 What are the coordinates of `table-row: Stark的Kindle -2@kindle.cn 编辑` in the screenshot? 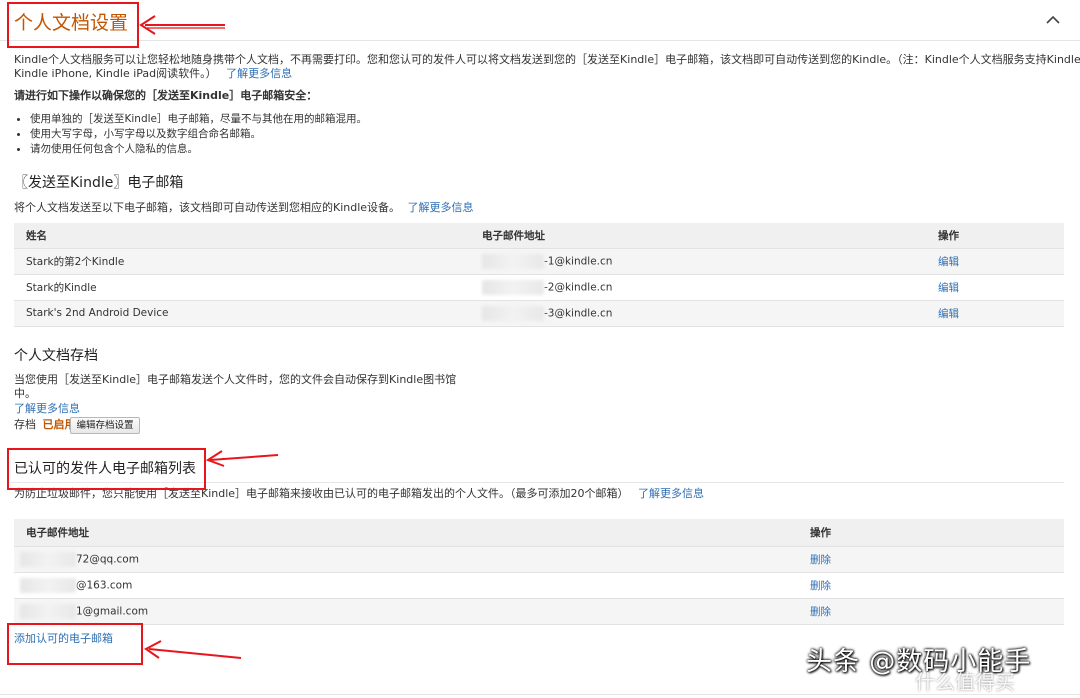 It's located at (539, 287).